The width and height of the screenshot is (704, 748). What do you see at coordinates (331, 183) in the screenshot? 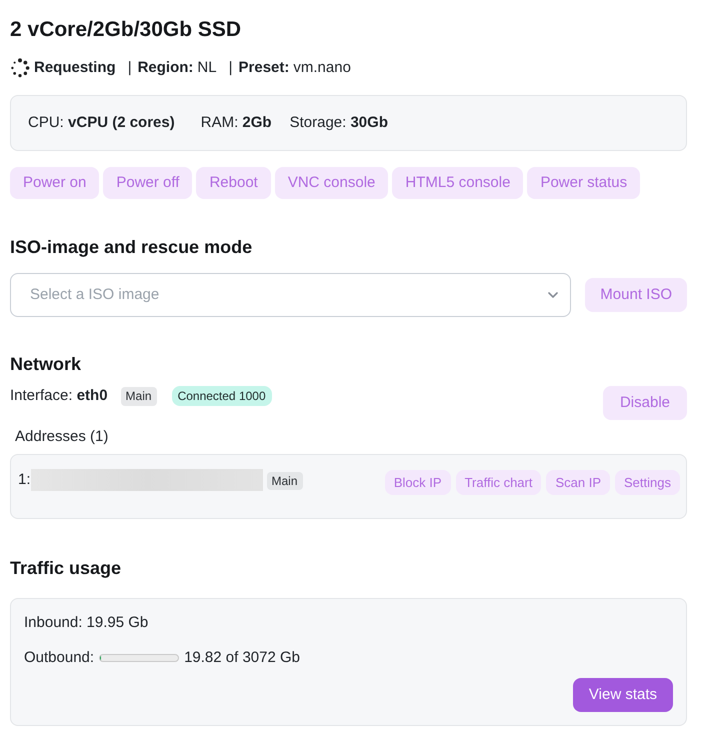
I see `action-button: VNC console` at bounding box center [331, 183].